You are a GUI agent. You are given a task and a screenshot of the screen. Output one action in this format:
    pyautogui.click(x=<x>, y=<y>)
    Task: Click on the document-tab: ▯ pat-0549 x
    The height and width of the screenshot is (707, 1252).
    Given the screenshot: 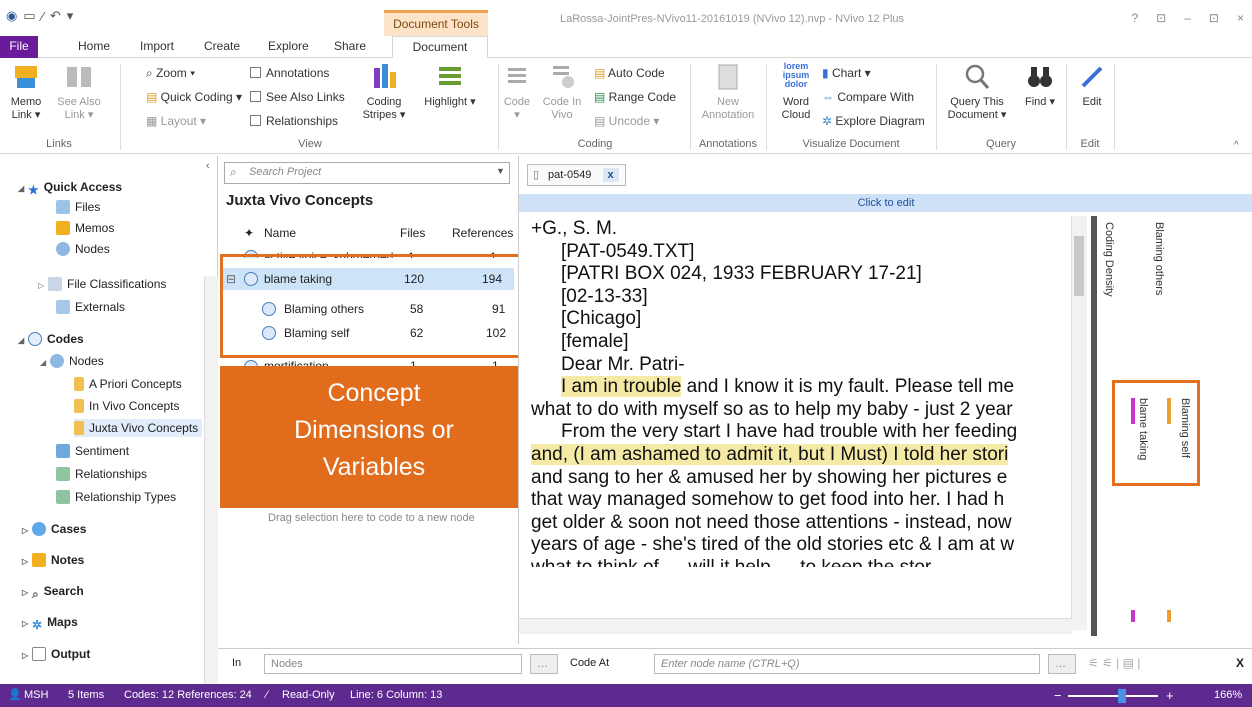 What is the action you would take?
    pyautogui.click(x=576, y=175)
    